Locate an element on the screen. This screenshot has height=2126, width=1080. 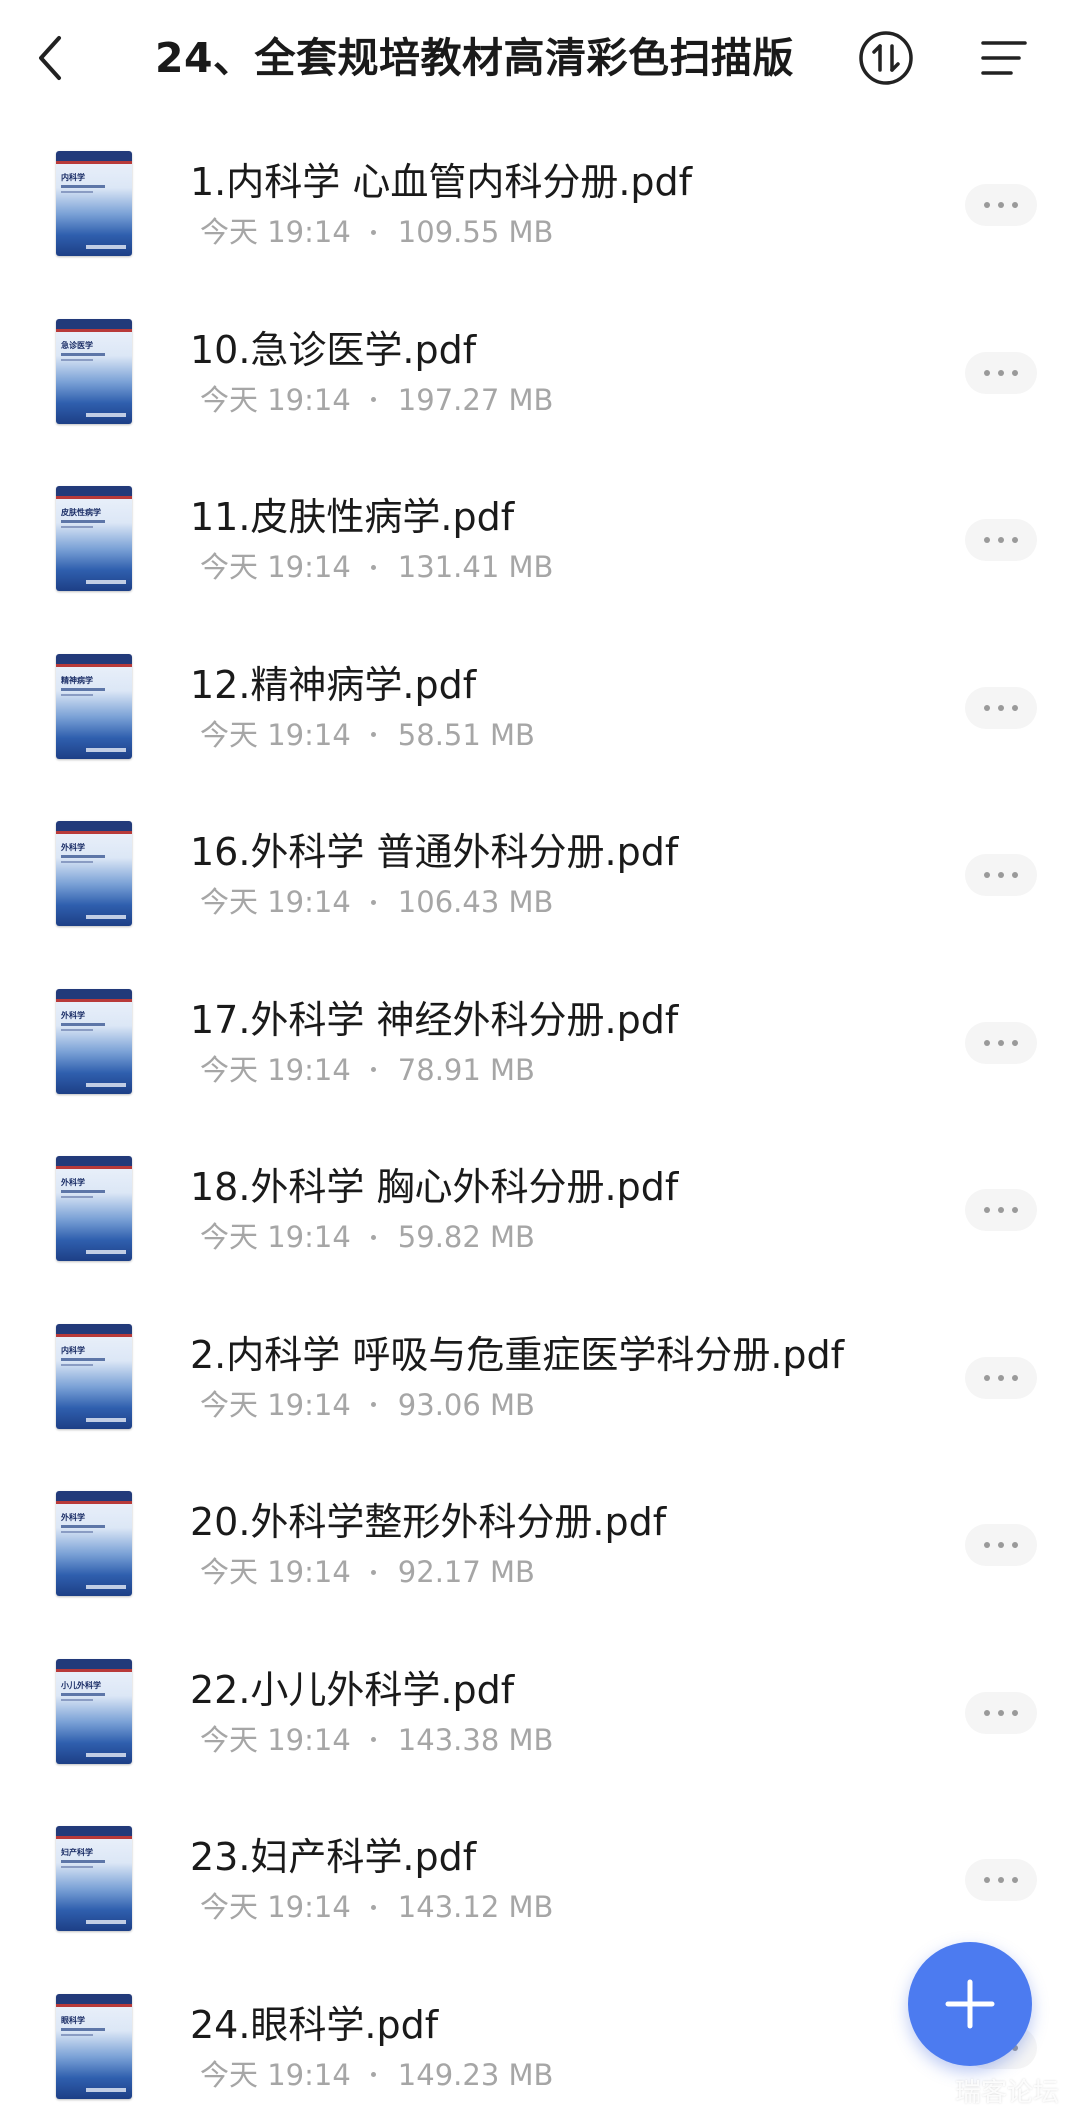
file-row: 外科学 17.外科学 神经外科分册.pdf 今天 19:14 78.91 MB is located at coordinates (540, 1040).